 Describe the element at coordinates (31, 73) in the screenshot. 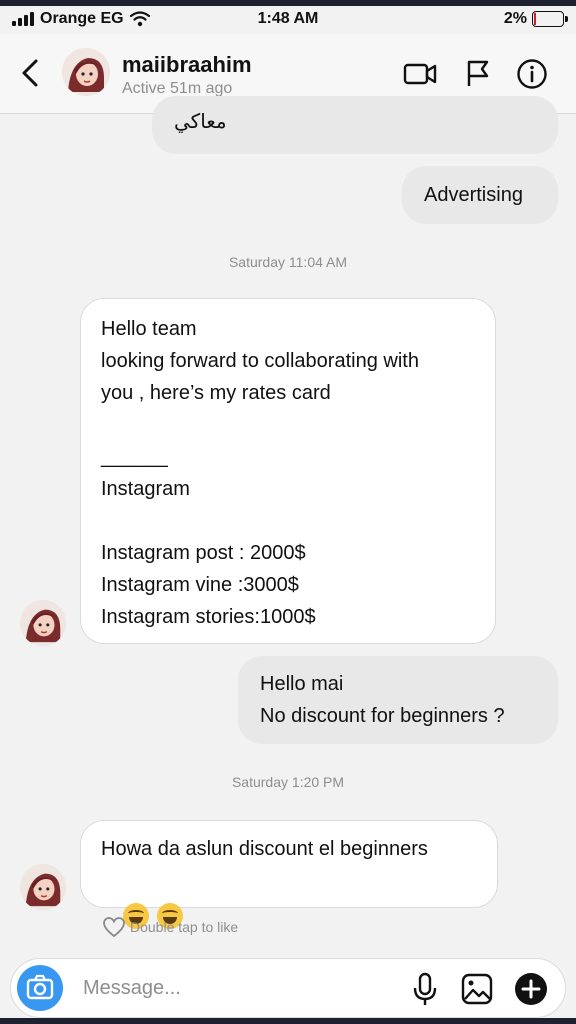

I see `back-chevron-icon` at that location.